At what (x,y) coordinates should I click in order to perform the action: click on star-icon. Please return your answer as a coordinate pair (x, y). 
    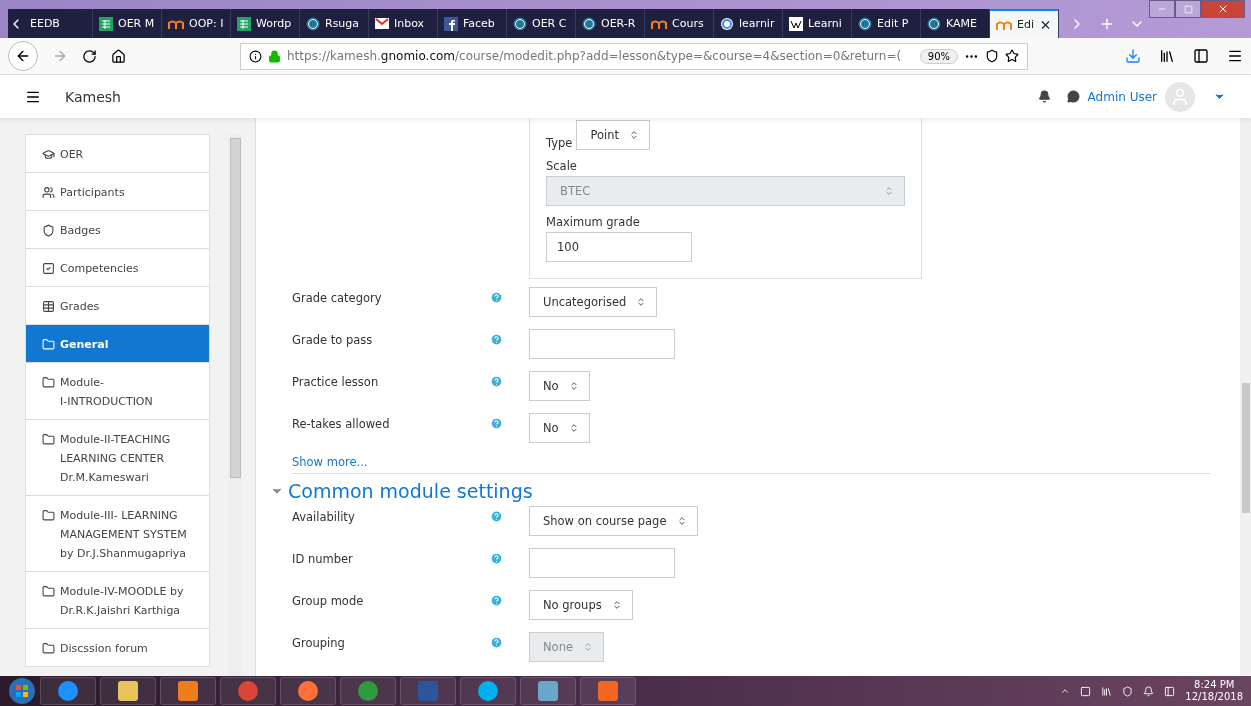
    Looking at the image, I should click on (1012, 56).